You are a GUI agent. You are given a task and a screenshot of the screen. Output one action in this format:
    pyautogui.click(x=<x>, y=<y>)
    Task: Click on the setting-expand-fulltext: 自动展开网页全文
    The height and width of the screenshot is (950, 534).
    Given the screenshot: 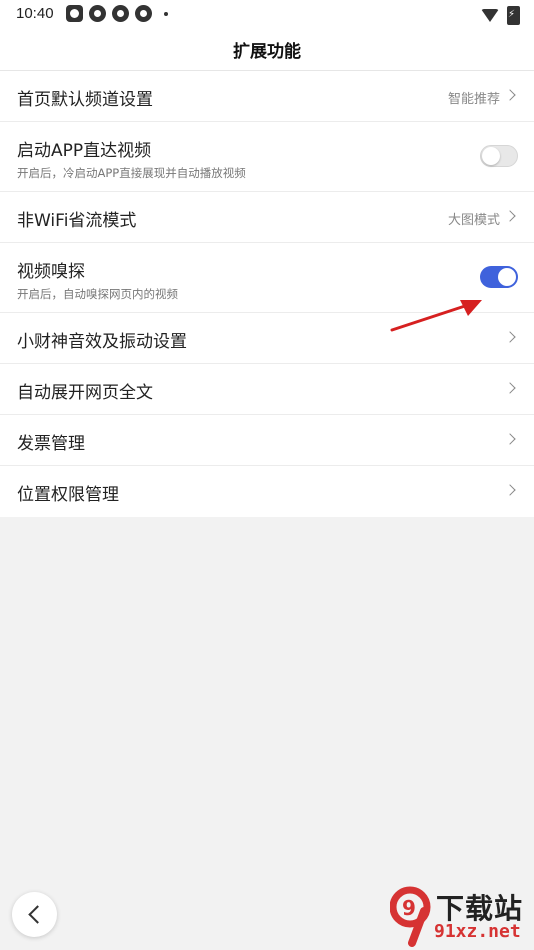 What is the action you would take?
    pyautogui.click(x=267, y=389)
    